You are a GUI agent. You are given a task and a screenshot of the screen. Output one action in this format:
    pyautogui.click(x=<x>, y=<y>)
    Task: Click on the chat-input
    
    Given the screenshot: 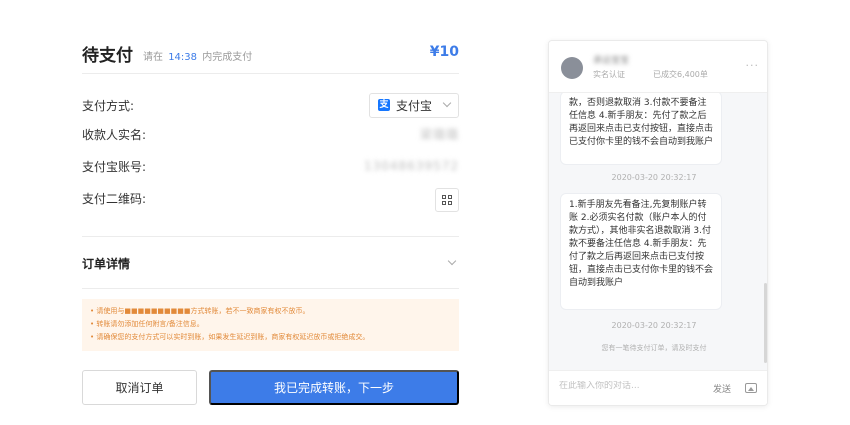 What is the action you would take?
    pyautogui.click(x=629, y=386)
    